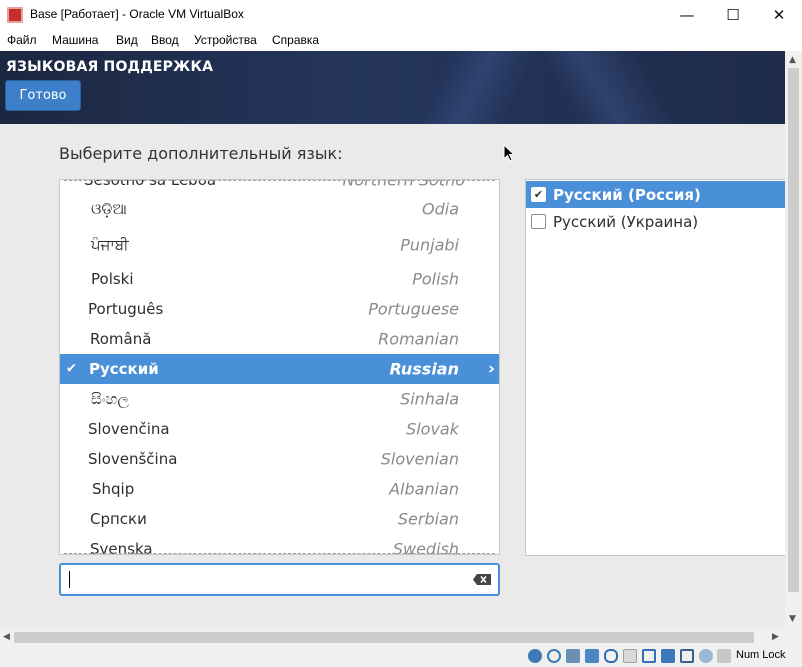  Describe the element at coordinates (482, 579) in the screenshot. I see `clear-text-icon` at that location.